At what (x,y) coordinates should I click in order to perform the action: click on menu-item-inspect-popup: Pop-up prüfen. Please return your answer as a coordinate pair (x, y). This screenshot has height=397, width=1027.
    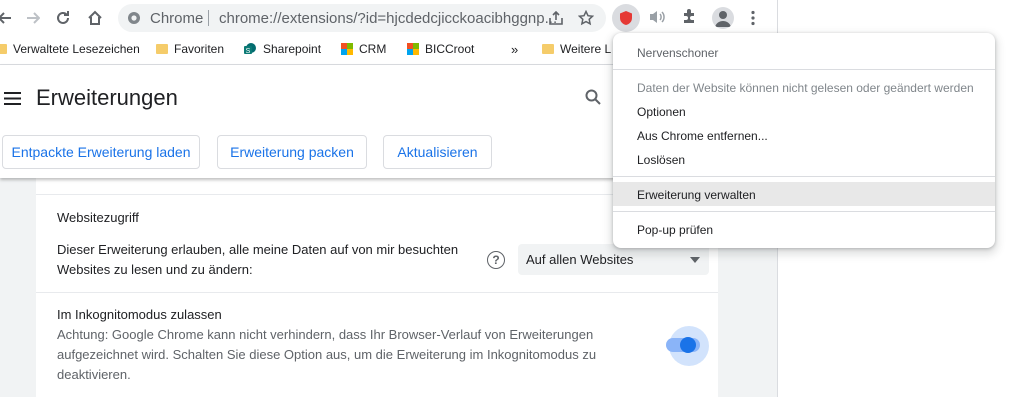
    Looking at the image, I should click on (675, 230).